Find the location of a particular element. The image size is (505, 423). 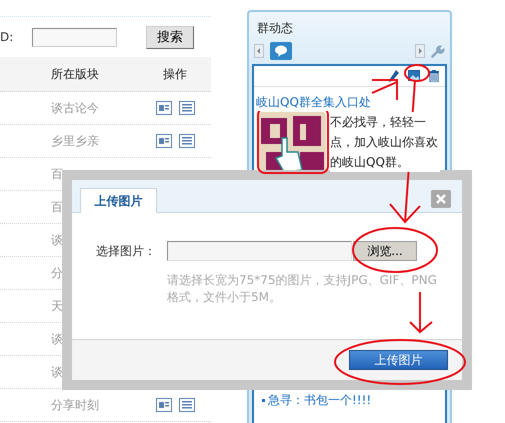

post-title-link: 岐山QQ群全集入口处 is located at coordinates (313, 102).